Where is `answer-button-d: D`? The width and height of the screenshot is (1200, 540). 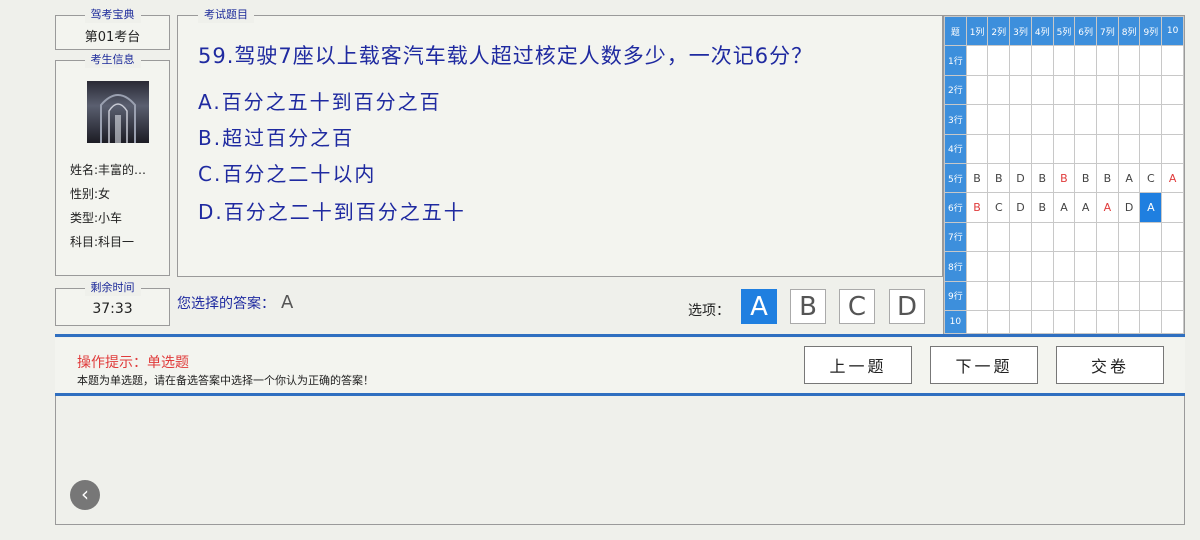
answer-button-d: D is located at coordinates (907, 306).